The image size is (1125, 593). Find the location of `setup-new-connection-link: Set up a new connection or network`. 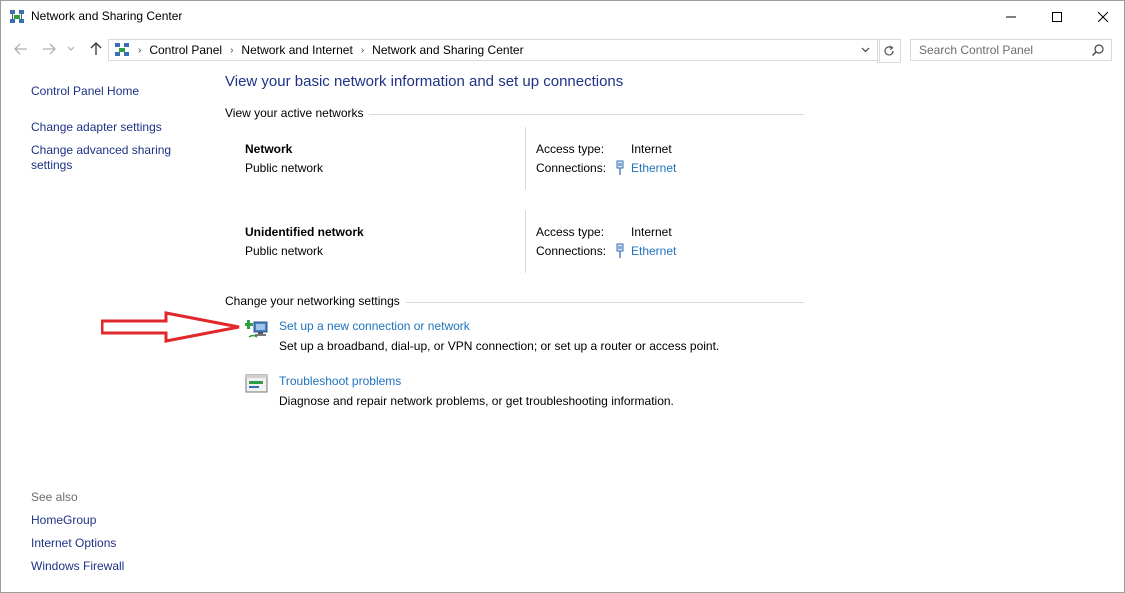

setup-new-connection-link: Set up a new connection or network is located at coordinates (374, 326).